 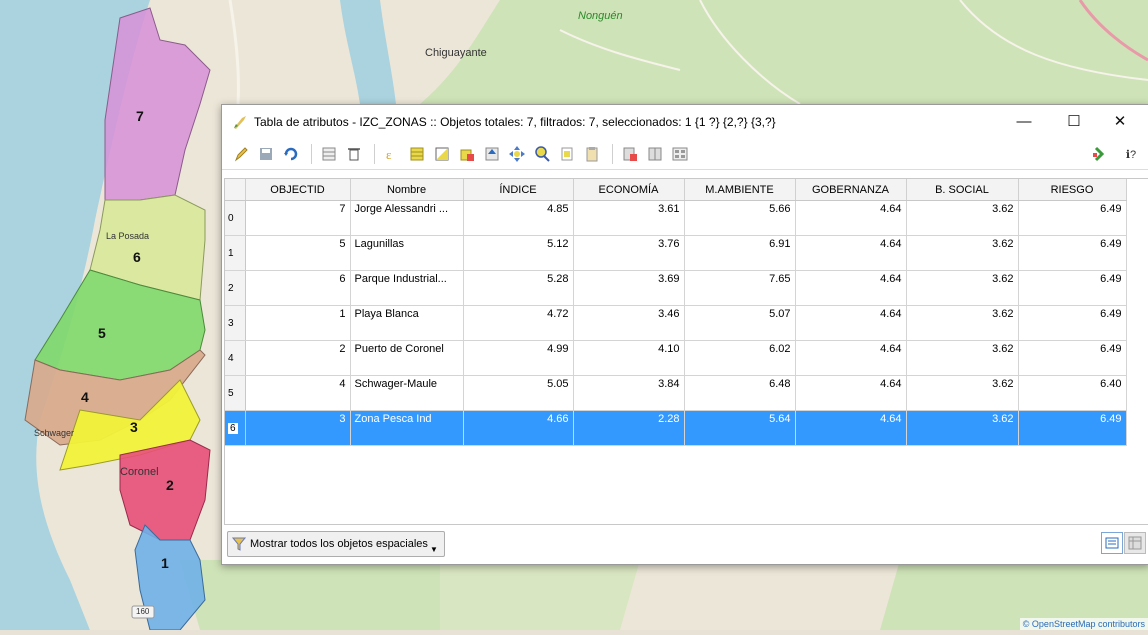 What do you see at coordinates (1112, 543) in the screenshot?
I see `table-view-button` at bounding box center [1112, 543].